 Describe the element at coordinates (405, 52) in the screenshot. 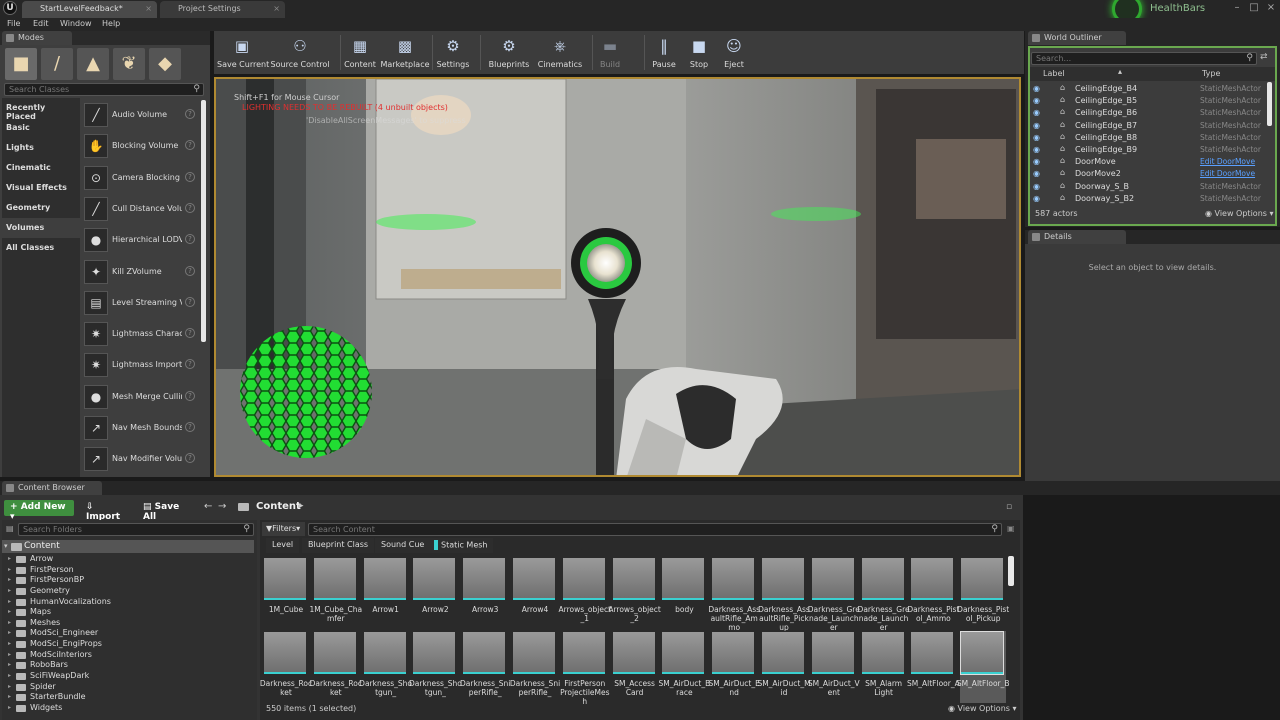

I see `marketplace-button: ▩ Marketplace` at that location.